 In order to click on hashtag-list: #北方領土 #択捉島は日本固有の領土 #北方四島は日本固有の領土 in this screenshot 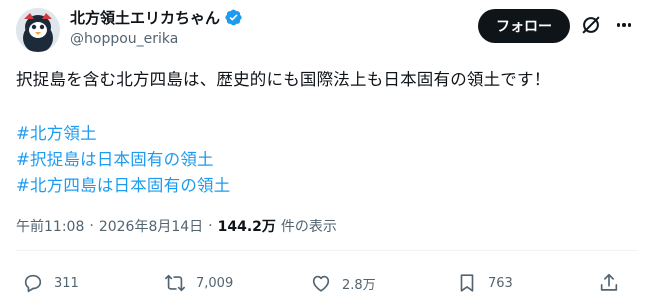, I will do `click(123, 160)`.